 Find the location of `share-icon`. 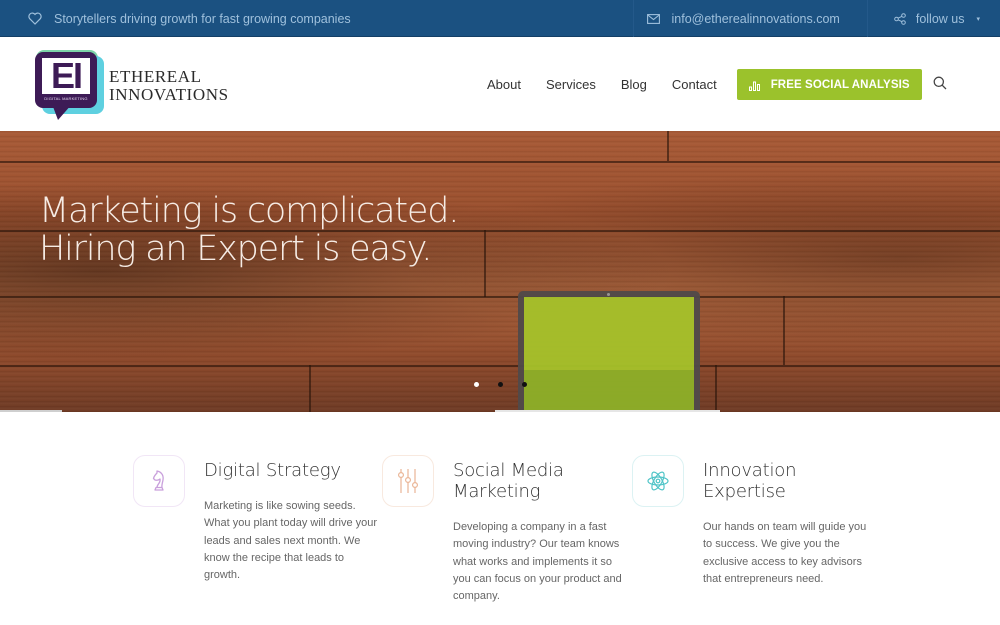

share-icon is located at coordinates (900, 18).